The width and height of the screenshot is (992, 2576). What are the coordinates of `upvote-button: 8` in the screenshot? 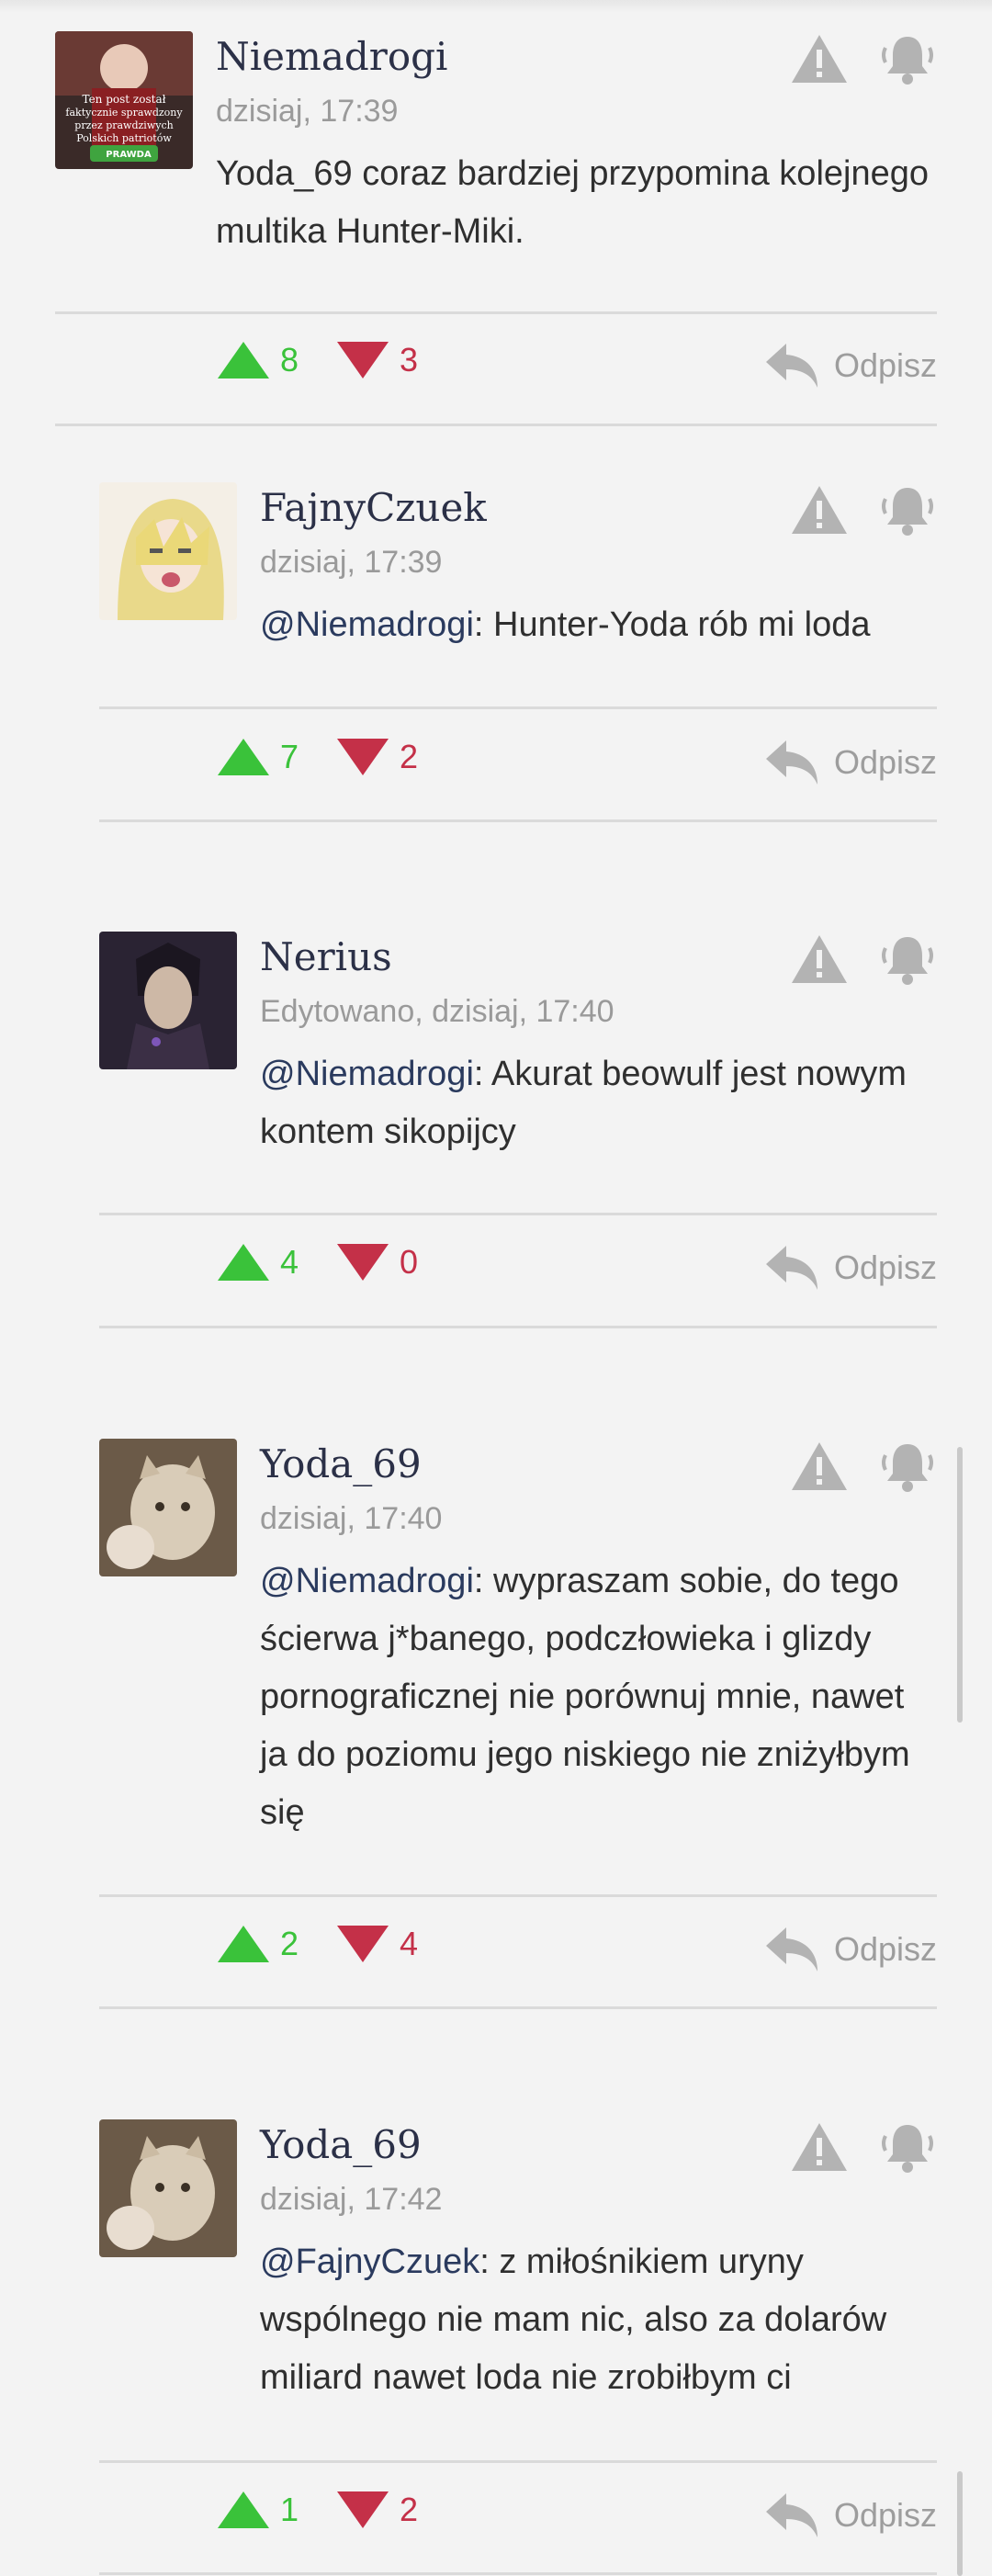 It's located at (257, 360).